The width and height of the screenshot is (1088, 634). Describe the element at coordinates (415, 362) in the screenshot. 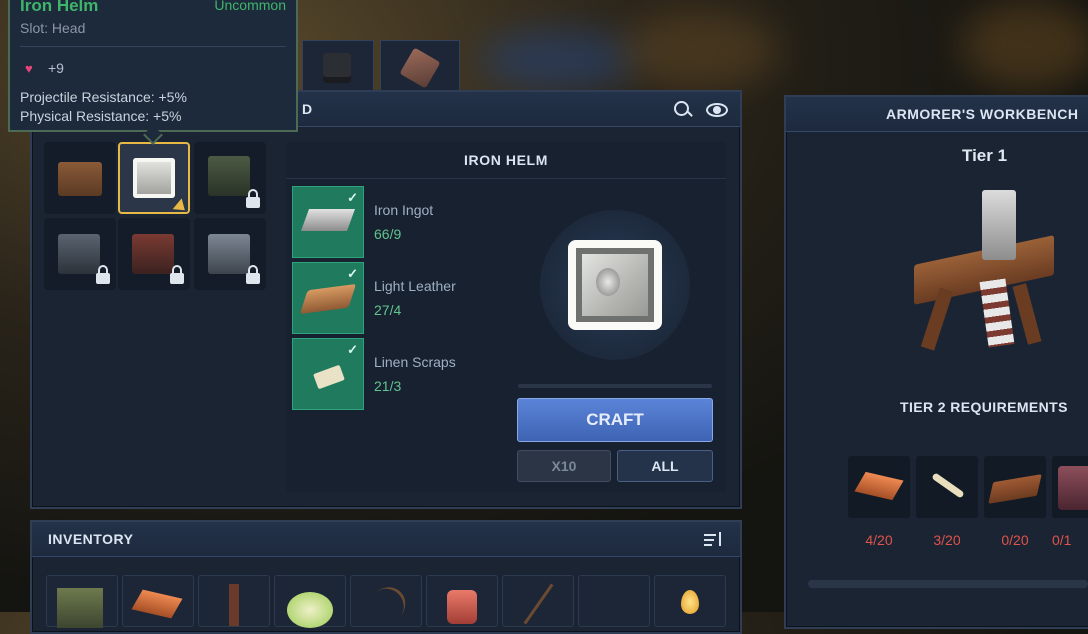

I see `material-name: Linen Scraps` at that location.